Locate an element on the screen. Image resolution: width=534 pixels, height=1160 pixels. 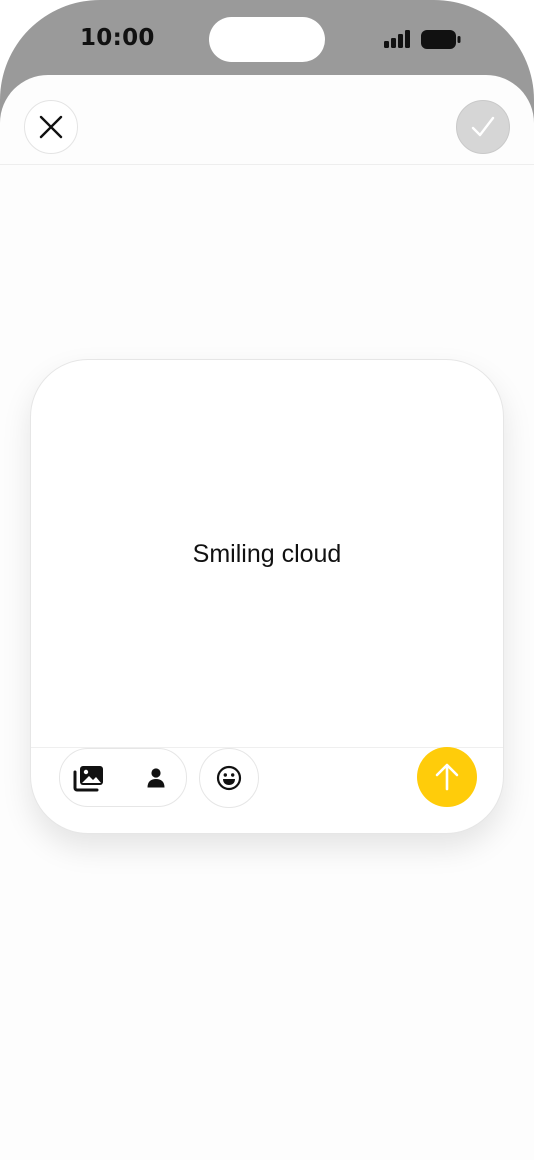
battery-icon is located at coordinates (441, 39).